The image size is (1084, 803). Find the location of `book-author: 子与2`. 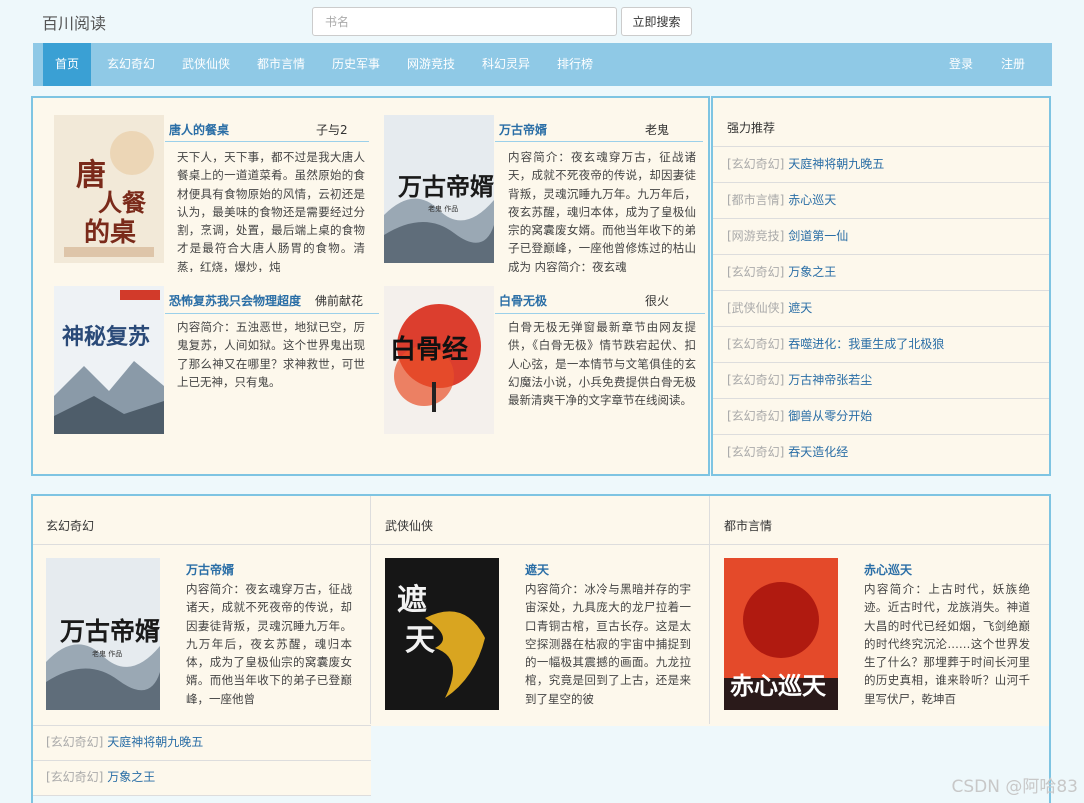

book-author: 子与2 is located at coordinates (332, 130).